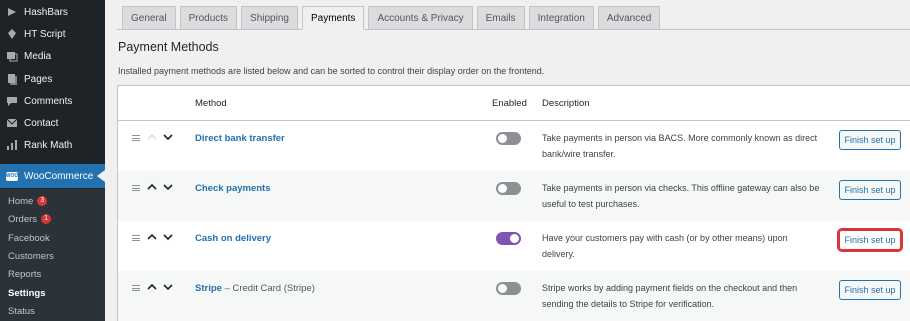 Image resolution: width=910 pixels, height=321 pixels. What do you see at coordinates (333, 18) in the screenshot?
I see `tab-payments: Payments` at bounding box center [333, 18].